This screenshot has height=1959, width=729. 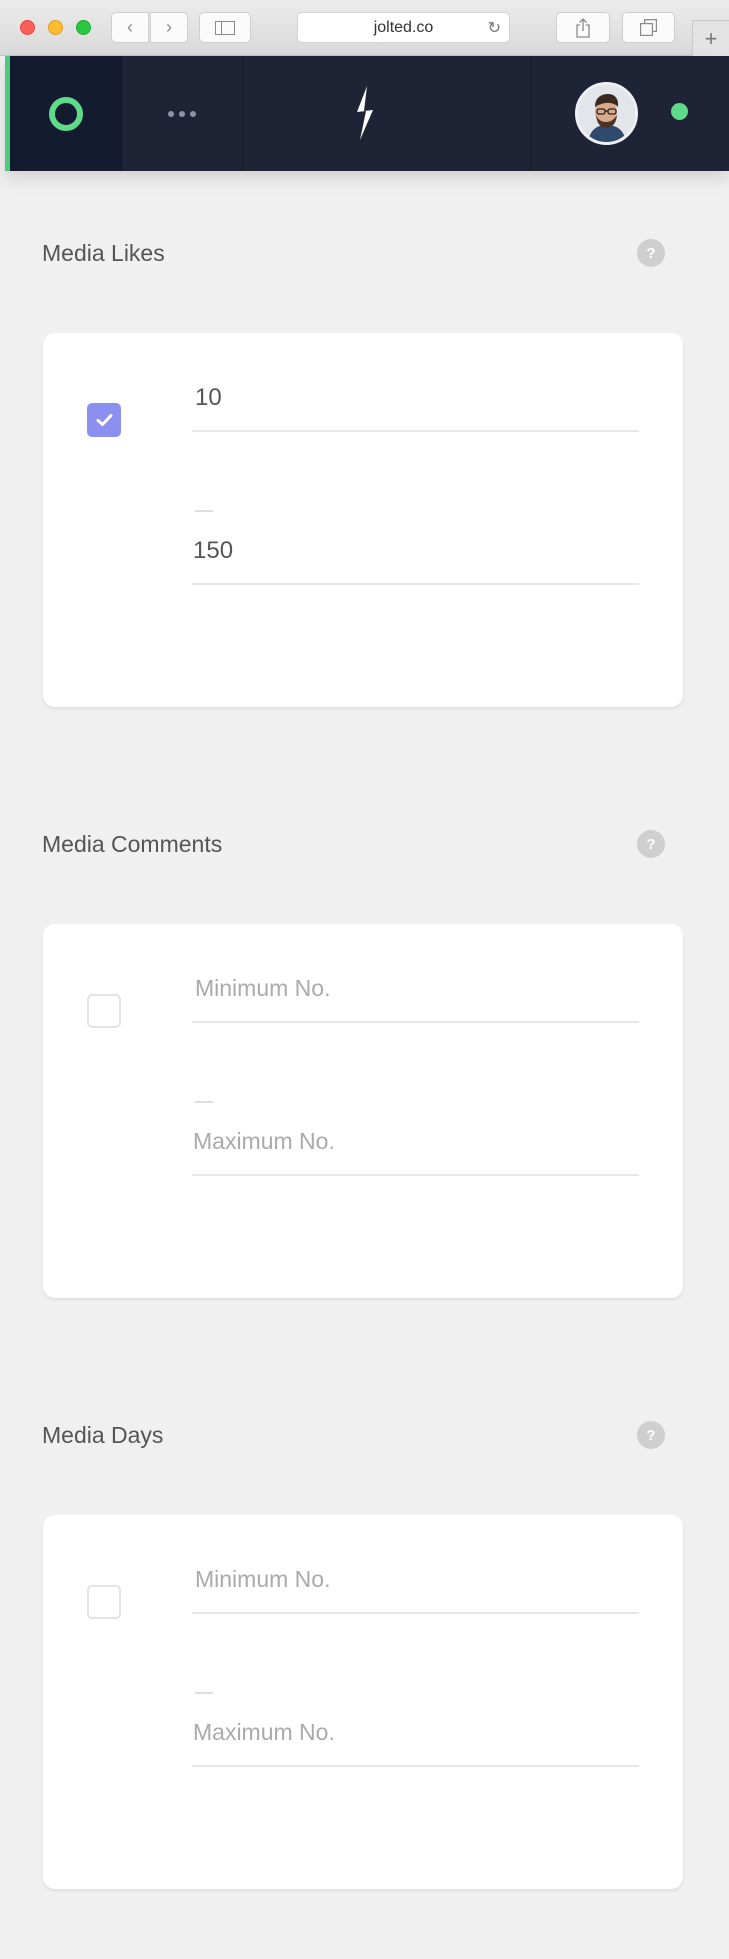 I want to click on app-header, so click(x=367, y=113).